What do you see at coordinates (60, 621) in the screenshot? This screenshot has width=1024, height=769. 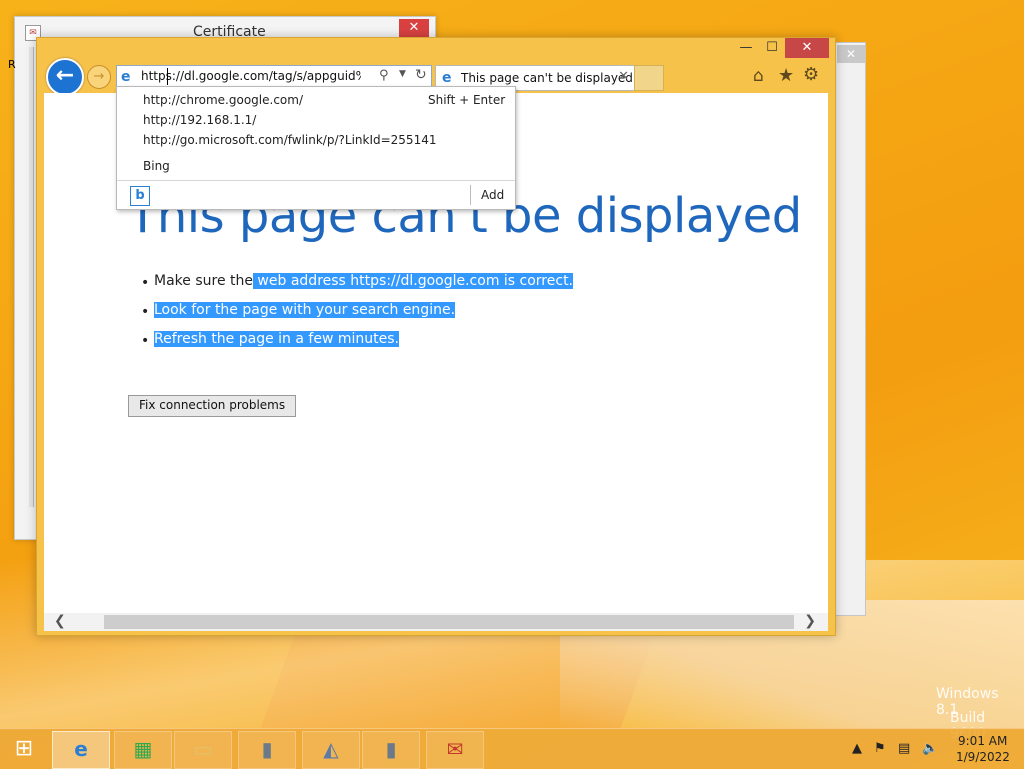 I see `scroll-left-icon: ❮` at bounding box center [60, 621].